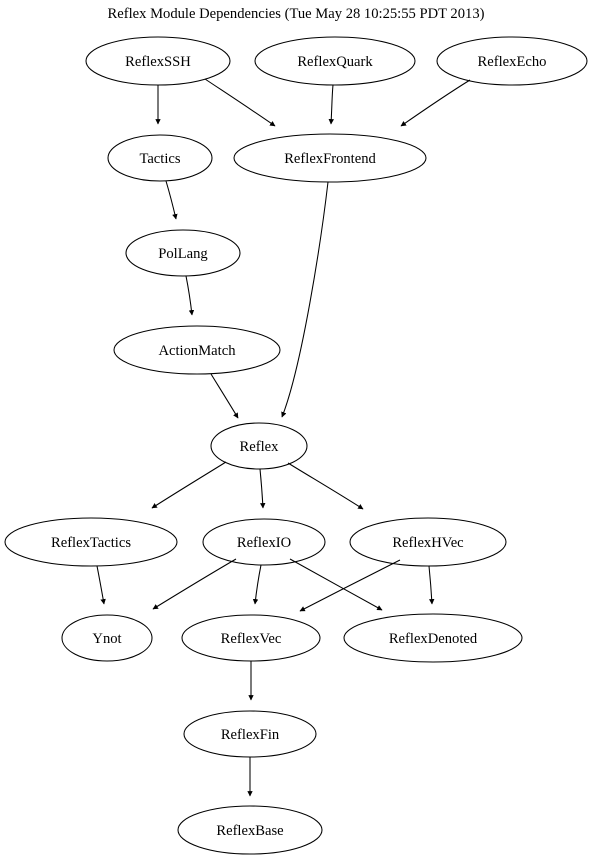 Image resolution: width=593 pixels, height=860 pixels. Describe the element at coordinates (512, 62) in the screenshot. I see `node-label: ReflexEcho` at that location.